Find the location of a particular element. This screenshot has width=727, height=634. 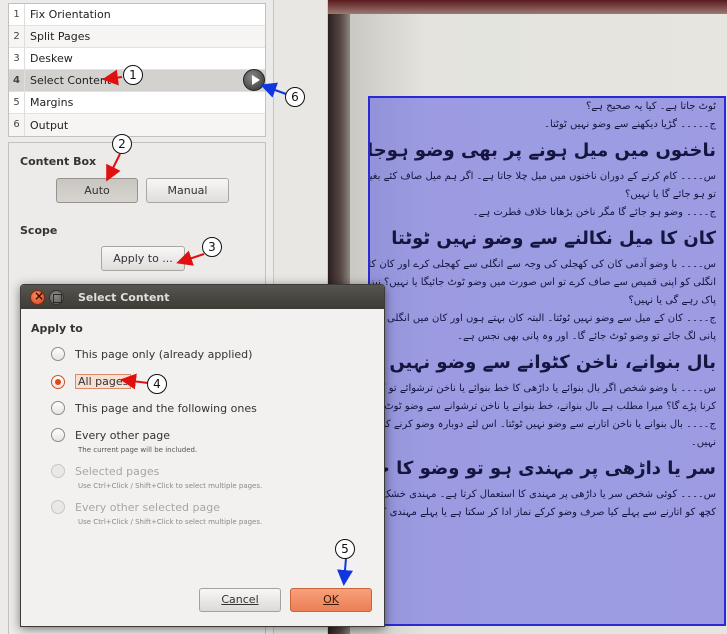

auto-button: Auto is located at coordinates (97, 190).